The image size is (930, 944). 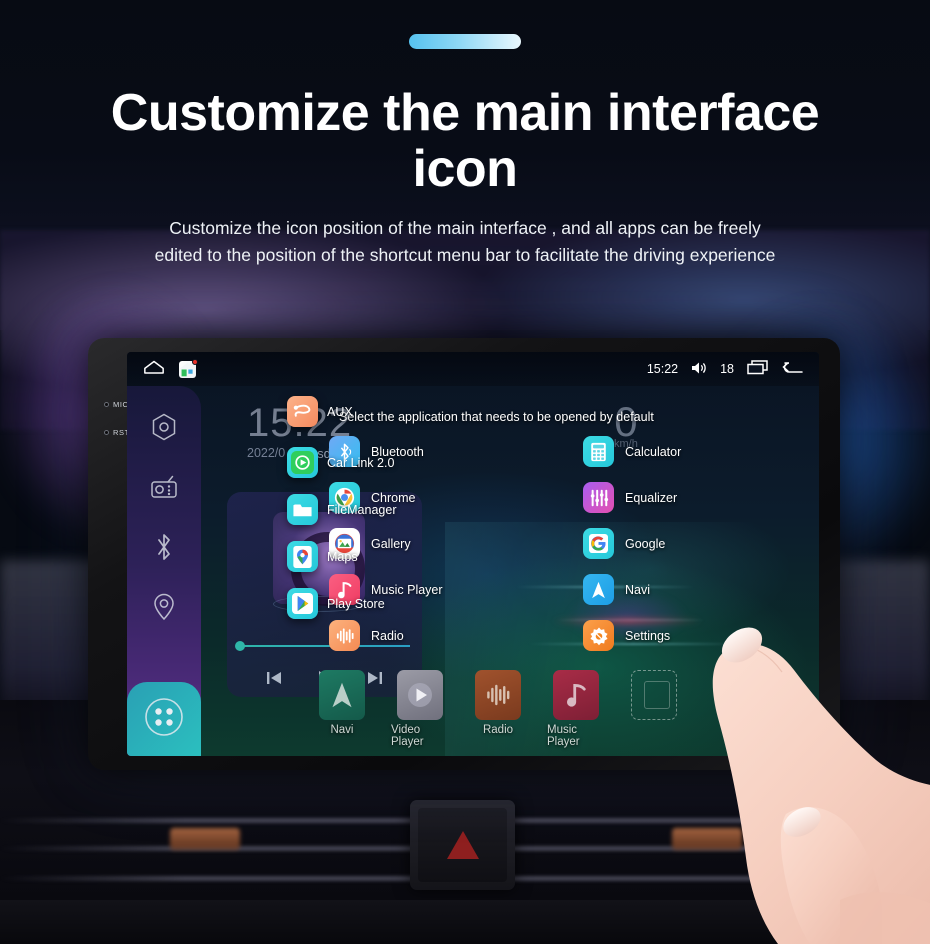 I want to click on dragged-icon-aux: AUX, so click(x=320, y=411).